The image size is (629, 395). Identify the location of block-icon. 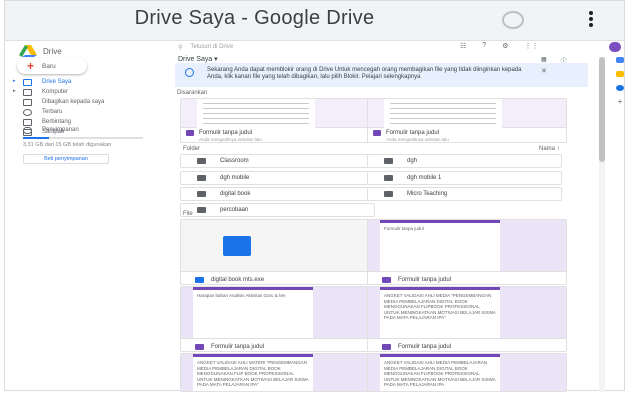
(189, 72).